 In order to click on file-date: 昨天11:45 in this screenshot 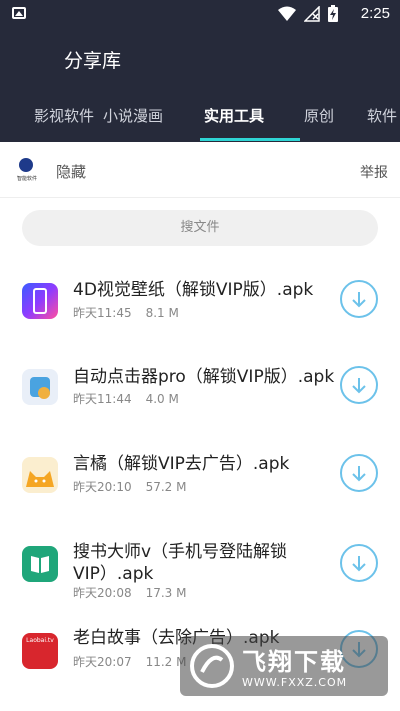, I will do `click(102, 313)`.